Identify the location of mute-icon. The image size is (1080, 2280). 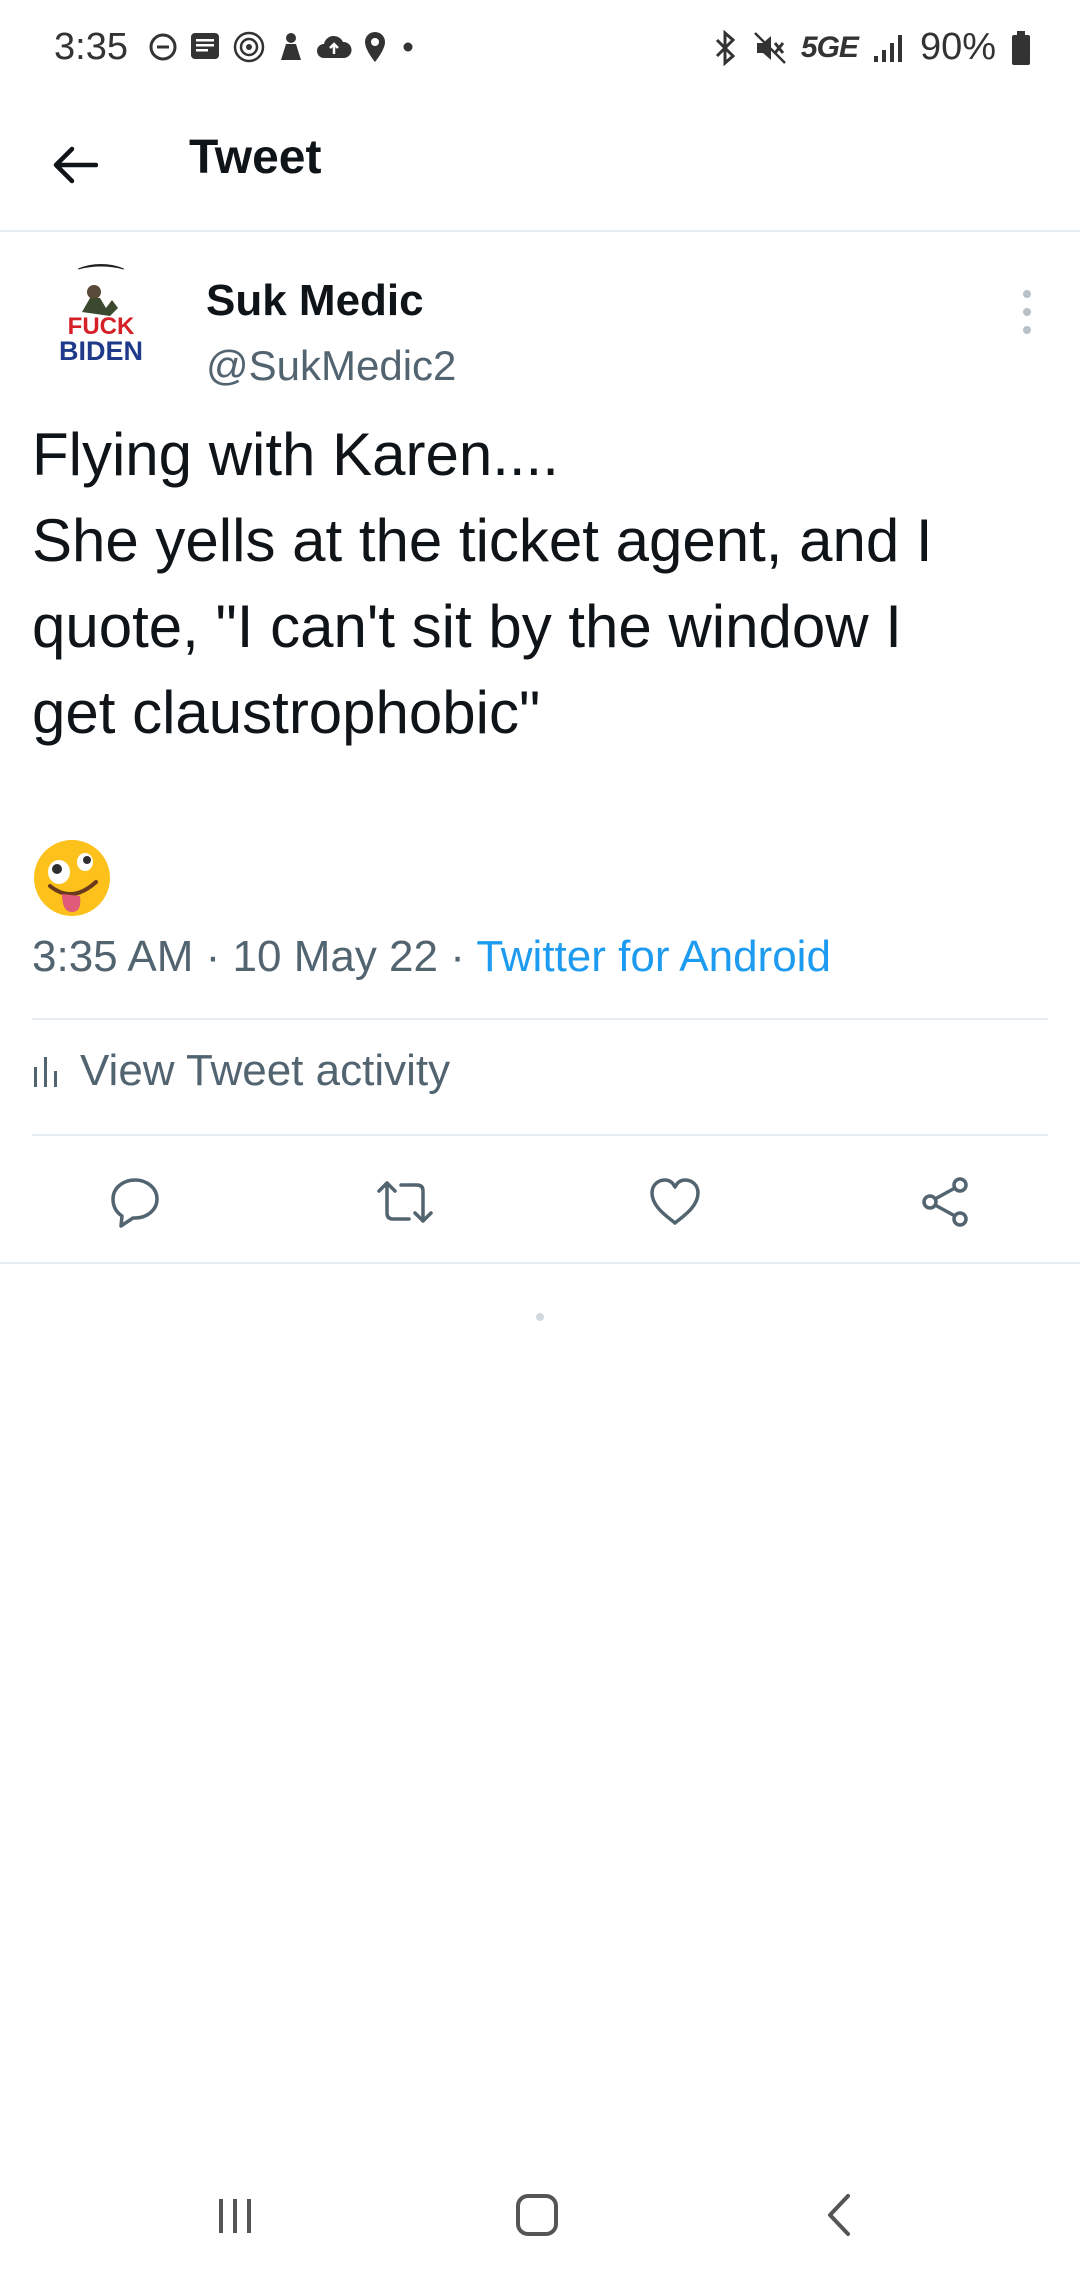
(770, 47).